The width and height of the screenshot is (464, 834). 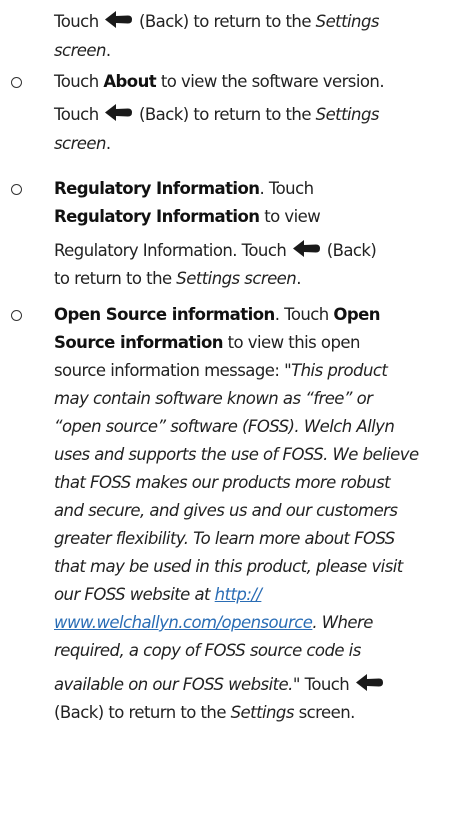 What do you see at coordinates (164, 314) in the screenshot?
I see `text-bold: Open Source information` at bounding box center [164, 314].